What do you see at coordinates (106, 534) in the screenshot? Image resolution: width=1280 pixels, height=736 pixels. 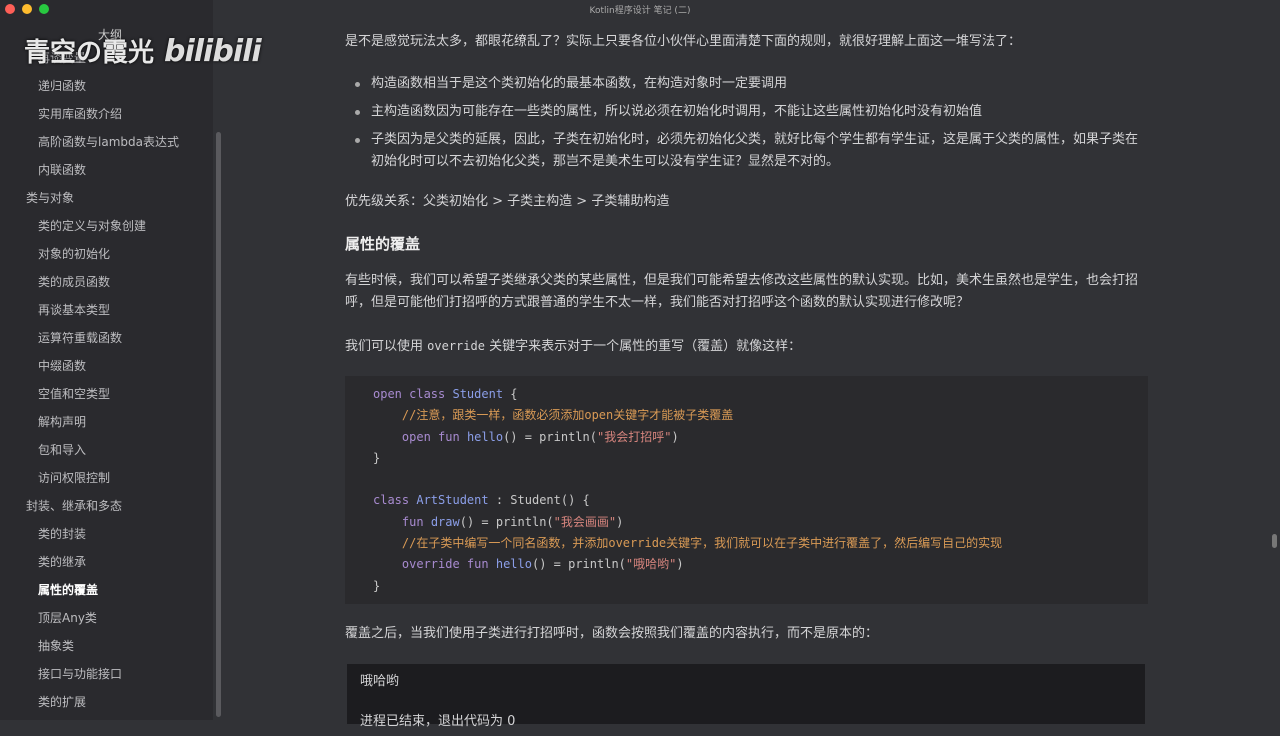 I see `sidebar-item: 类的封装` at bounding box center [106, 534].